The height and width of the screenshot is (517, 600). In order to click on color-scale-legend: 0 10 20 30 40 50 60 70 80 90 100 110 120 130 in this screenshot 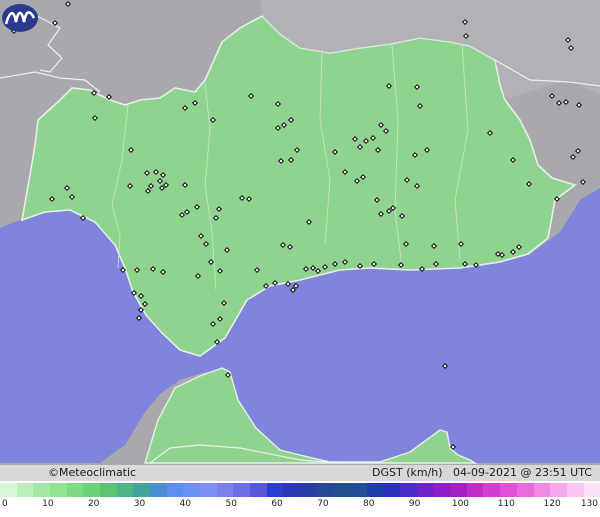, I will do `click(300, 499)`.